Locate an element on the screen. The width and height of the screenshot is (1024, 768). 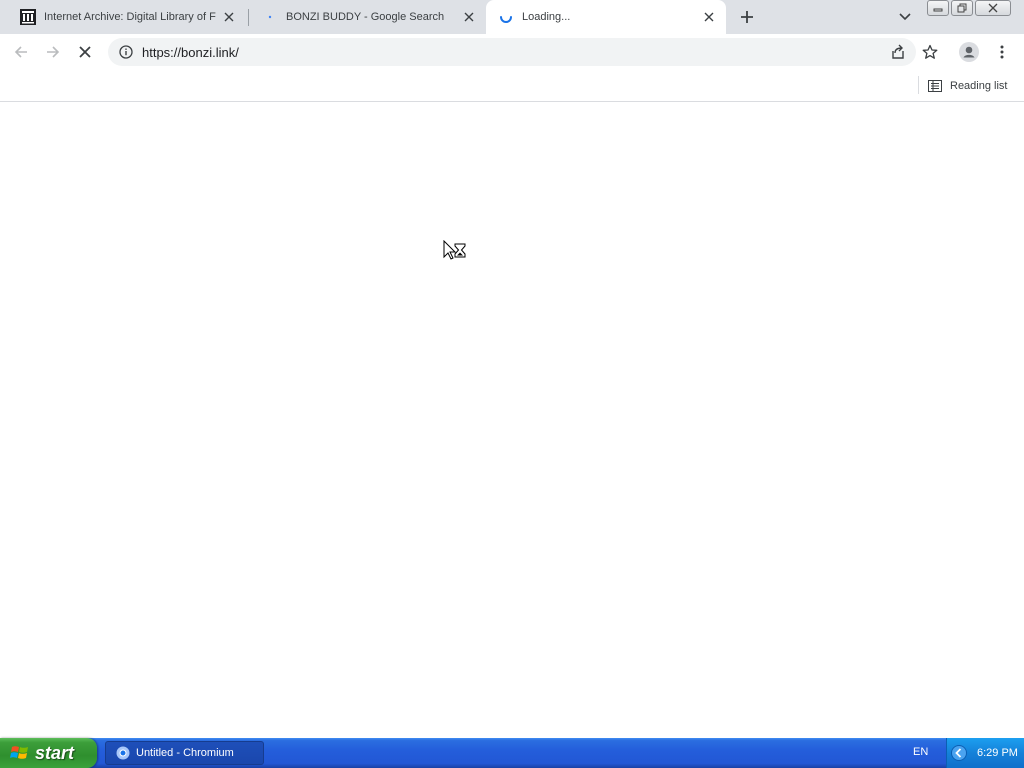
profile-button is located at coordinates (969, 52).